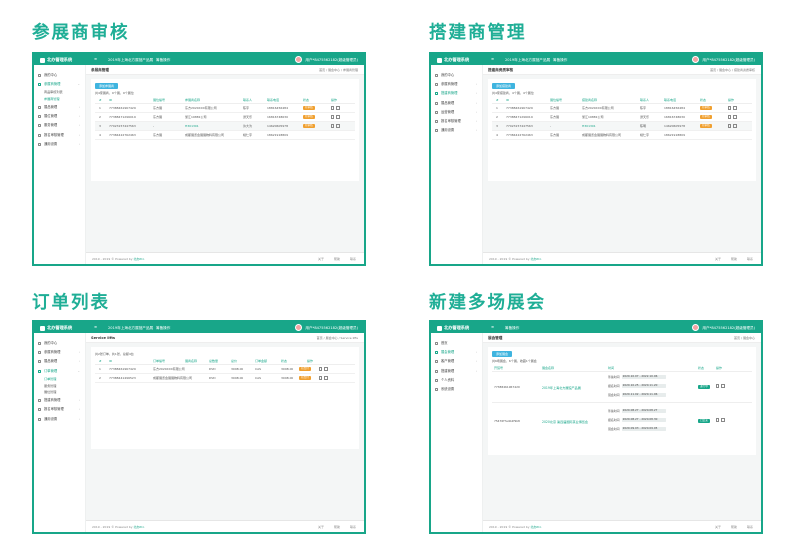 Image resolution: width=790 pixels, height=555 pixels. Describe the element at coordinates (59, 99) in the screenshot. I see `sidebar-subitem-manage: 参展商管理` at that location.